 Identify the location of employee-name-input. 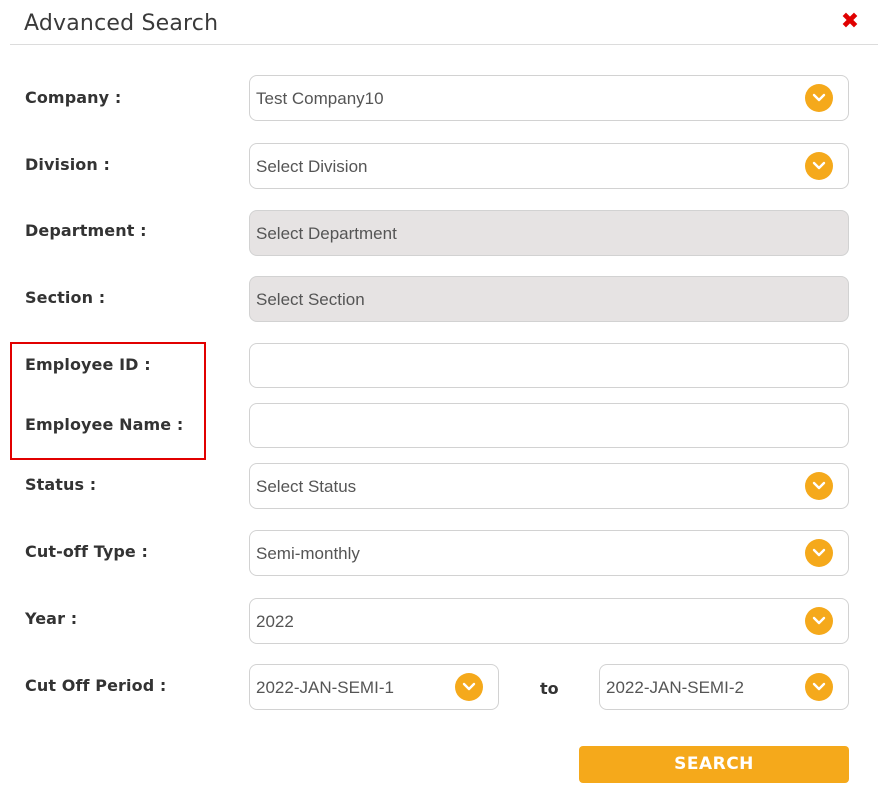
(549, 425).